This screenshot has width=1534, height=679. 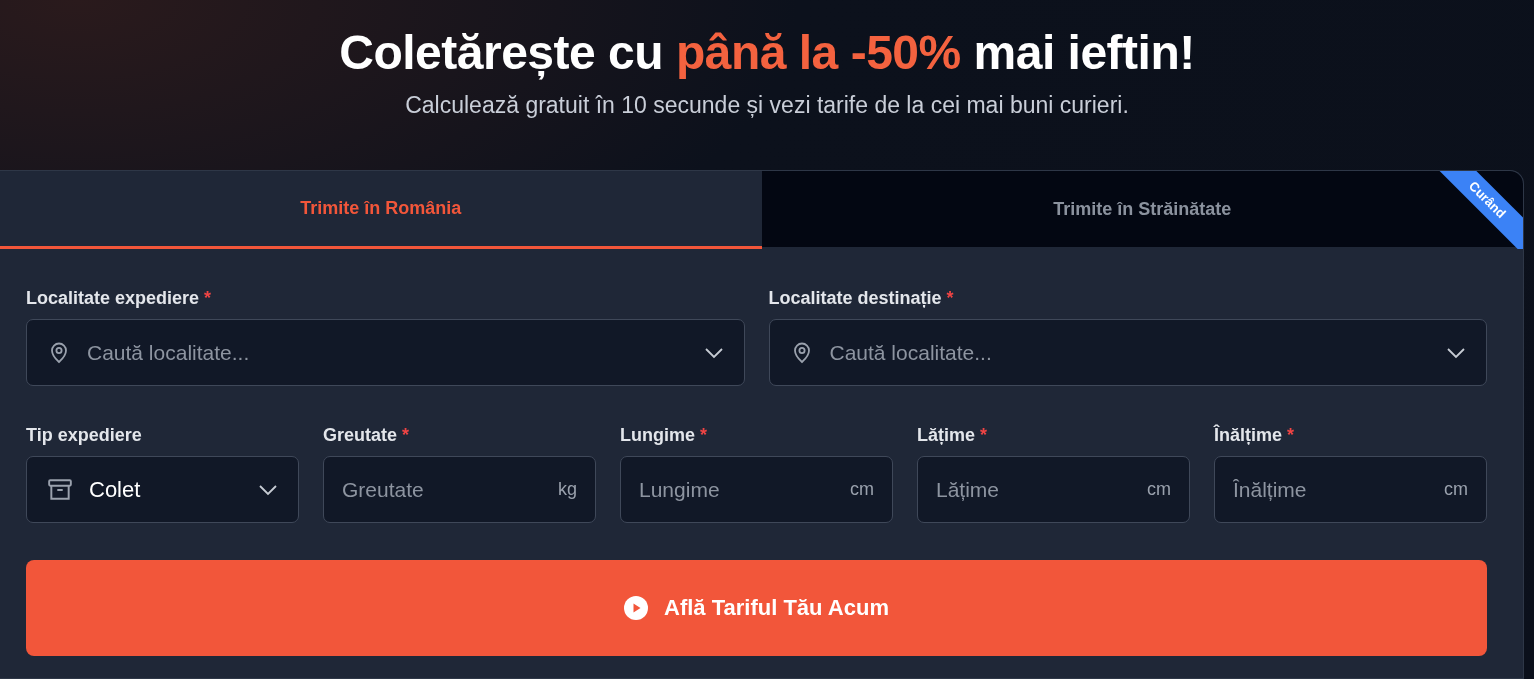 I want to click on field-label: Localitate expediere *, so click(x=119, y=298).